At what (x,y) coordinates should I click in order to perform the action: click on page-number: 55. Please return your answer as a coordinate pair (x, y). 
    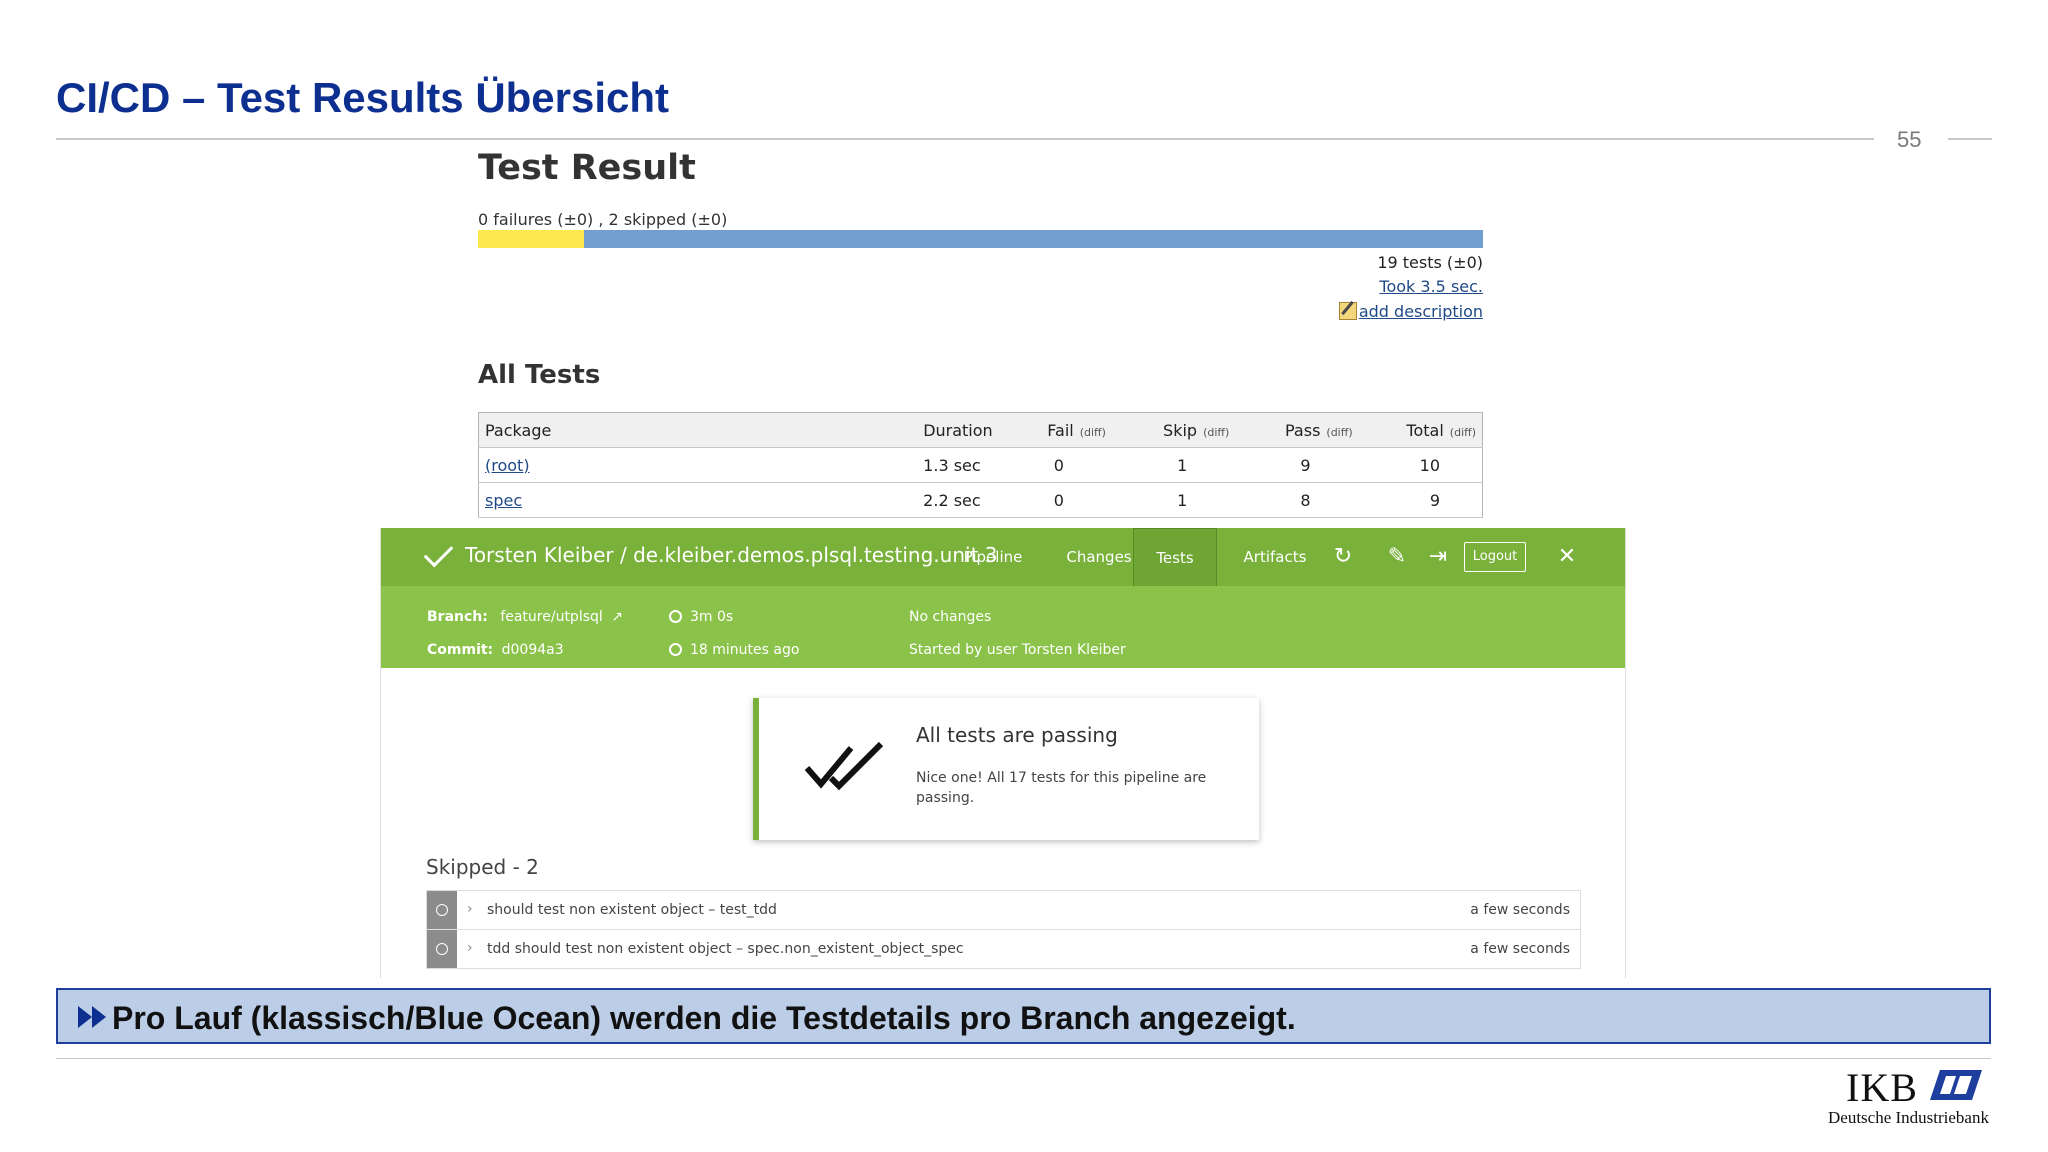
    Looking at the image, I should click on (1909, 139).